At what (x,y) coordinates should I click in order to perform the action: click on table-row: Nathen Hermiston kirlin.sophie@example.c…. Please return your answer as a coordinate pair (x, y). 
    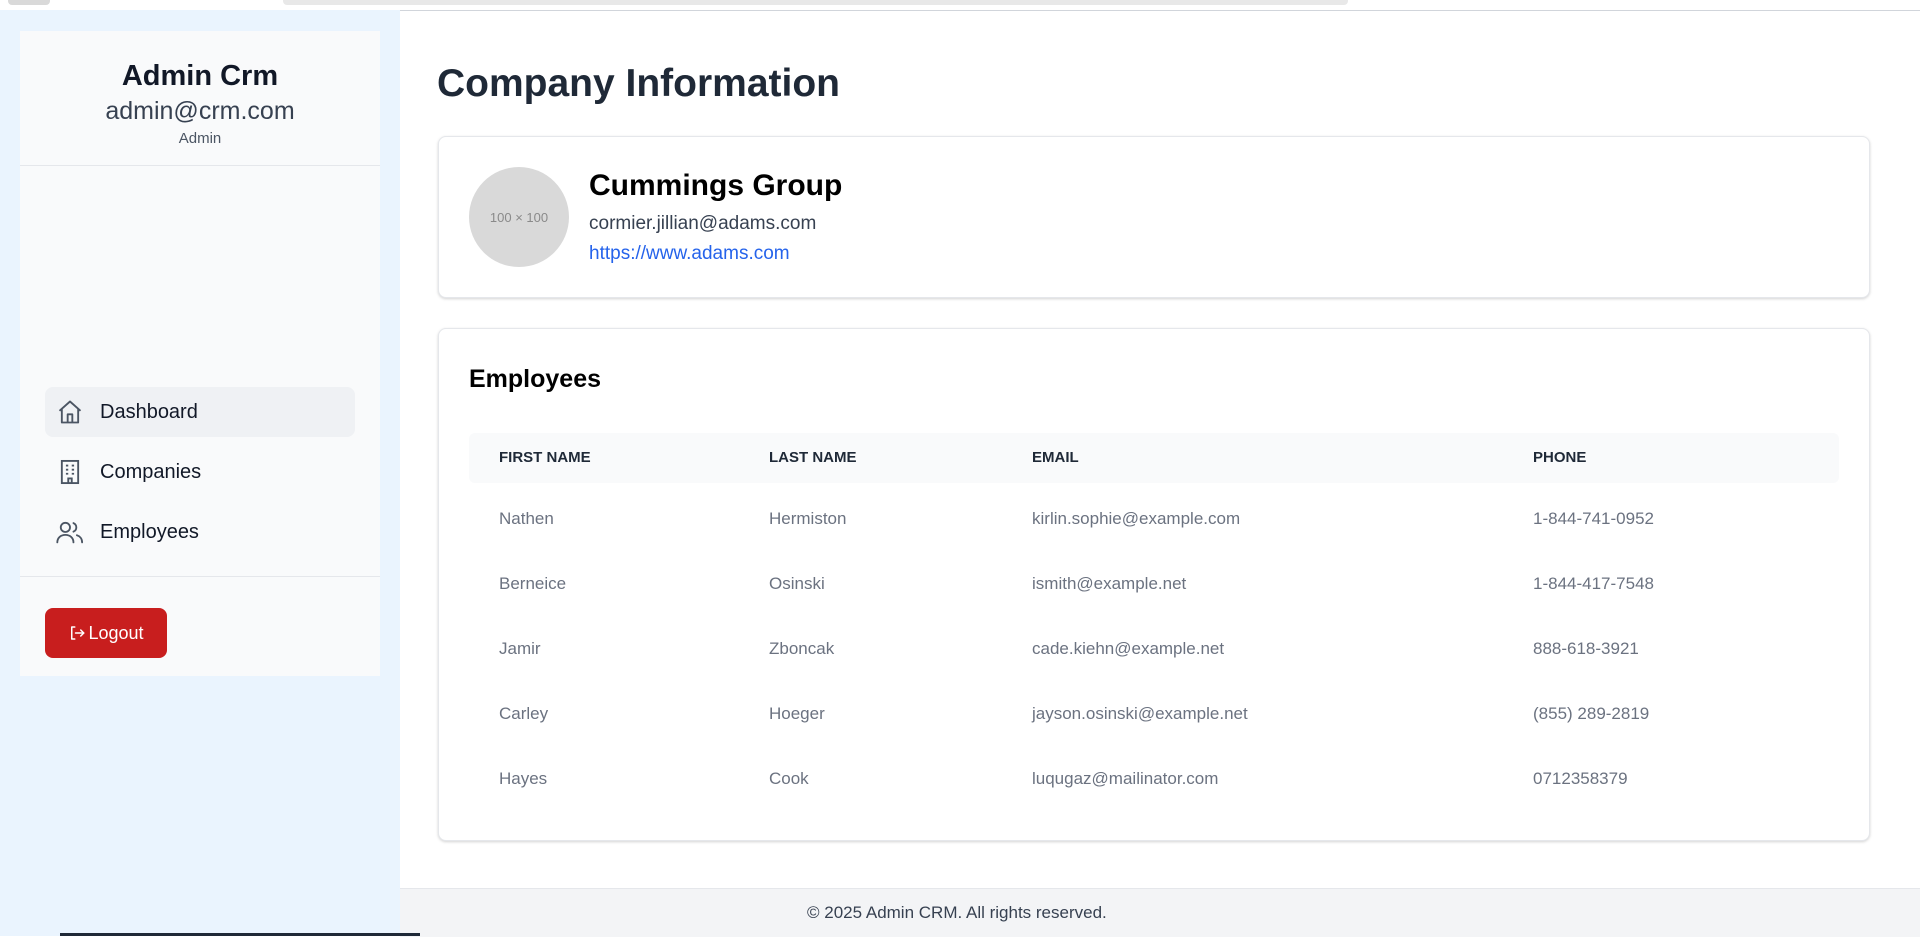
    Looking at the image, I should click on (1154, 518).